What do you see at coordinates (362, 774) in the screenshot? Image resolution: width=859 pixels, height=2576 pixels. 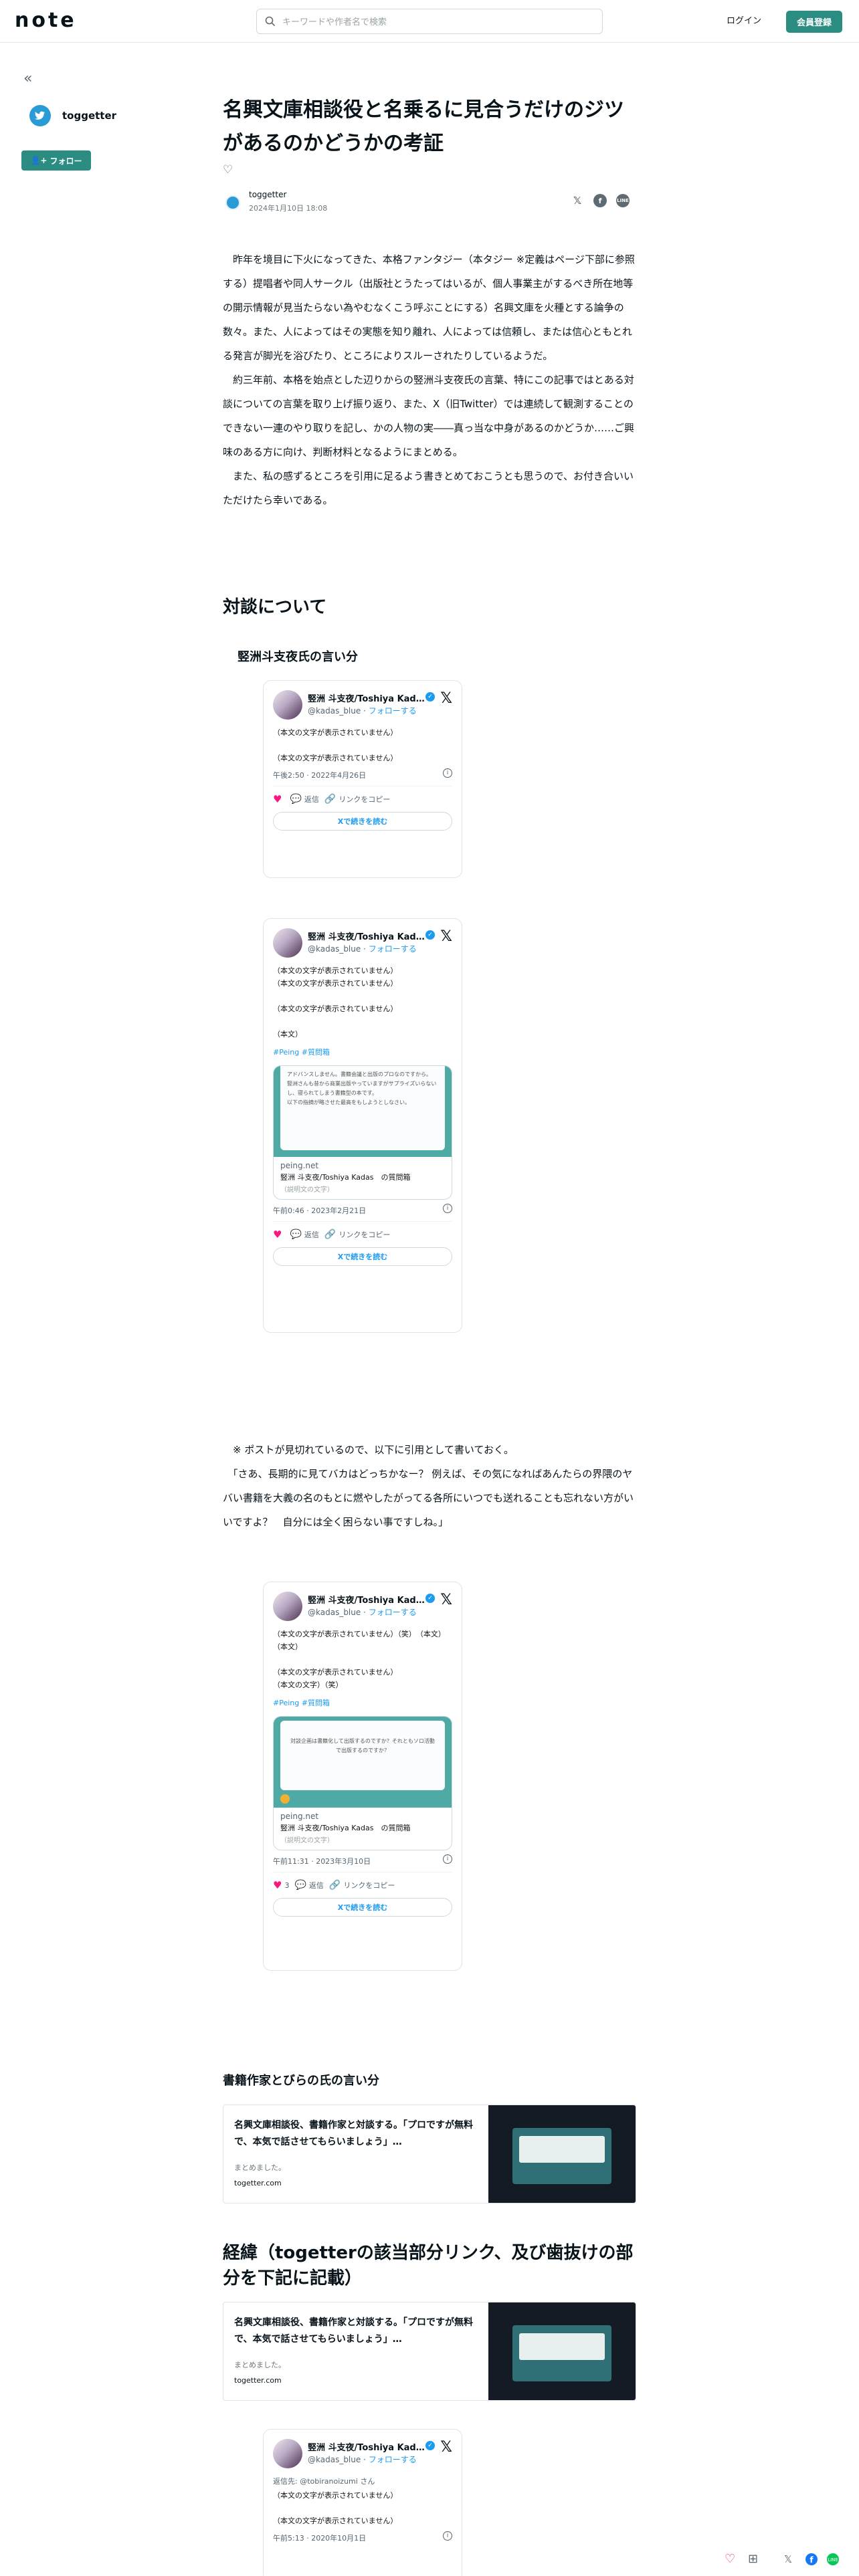 I see `post-timestamp: 午後2:50 · 2022年4月26日 i` at bounding box center [362, 774].